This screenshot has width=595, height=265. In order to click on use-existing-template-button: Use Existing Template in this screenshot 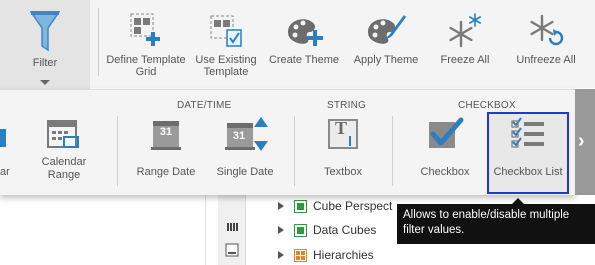, I will do `click(226, 43)`.